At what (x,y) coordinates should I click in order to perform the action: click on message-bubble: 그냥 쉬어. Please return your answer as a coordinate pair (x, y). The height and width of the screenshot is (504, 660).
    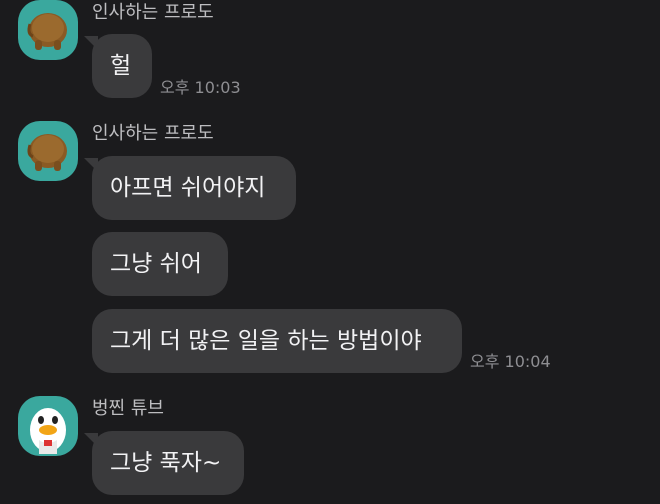
    Looking at the image, I should click on (160, 264).